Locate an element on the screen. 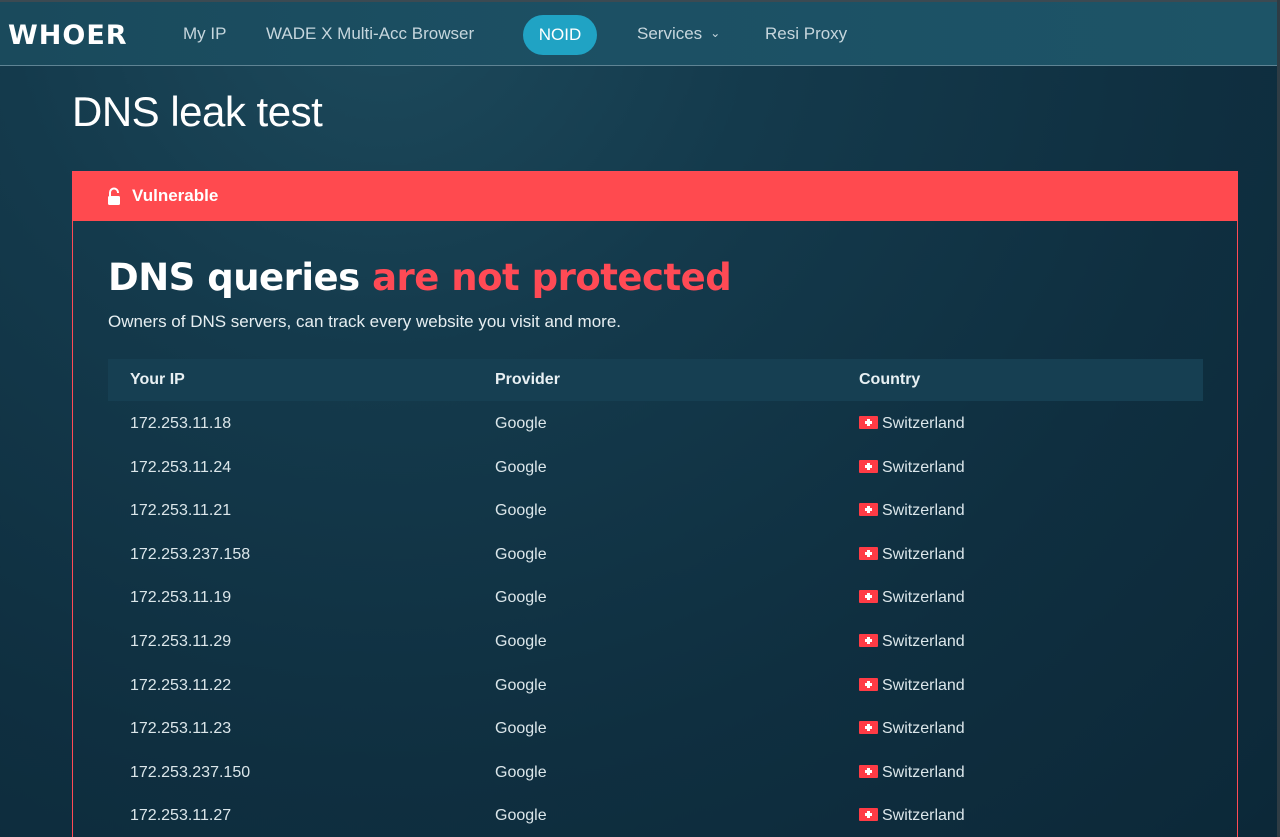 The width and height of the screenshot is (1280, 837). ip-cell: 172.253.11.18 is located at coordinates (181, 423).